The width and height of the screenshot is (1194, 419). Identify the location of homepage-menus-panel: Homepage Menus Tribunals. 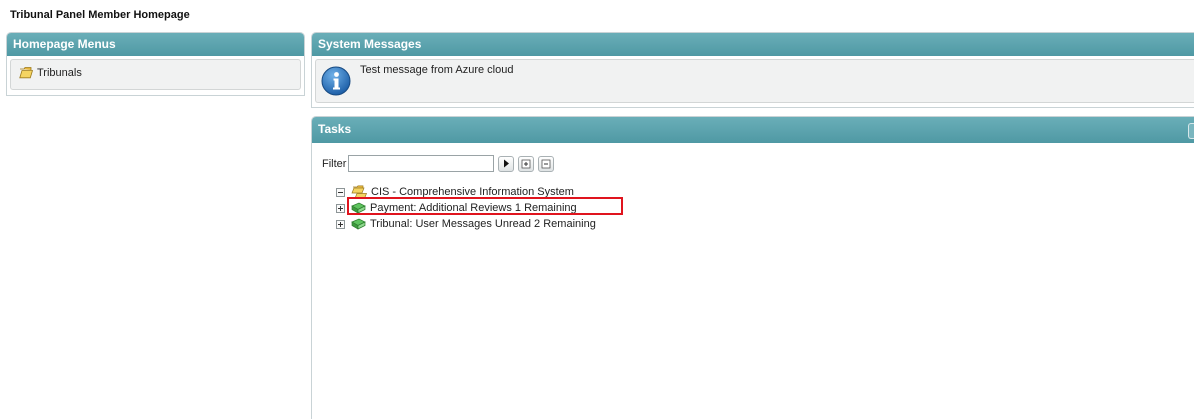
(155, 64).